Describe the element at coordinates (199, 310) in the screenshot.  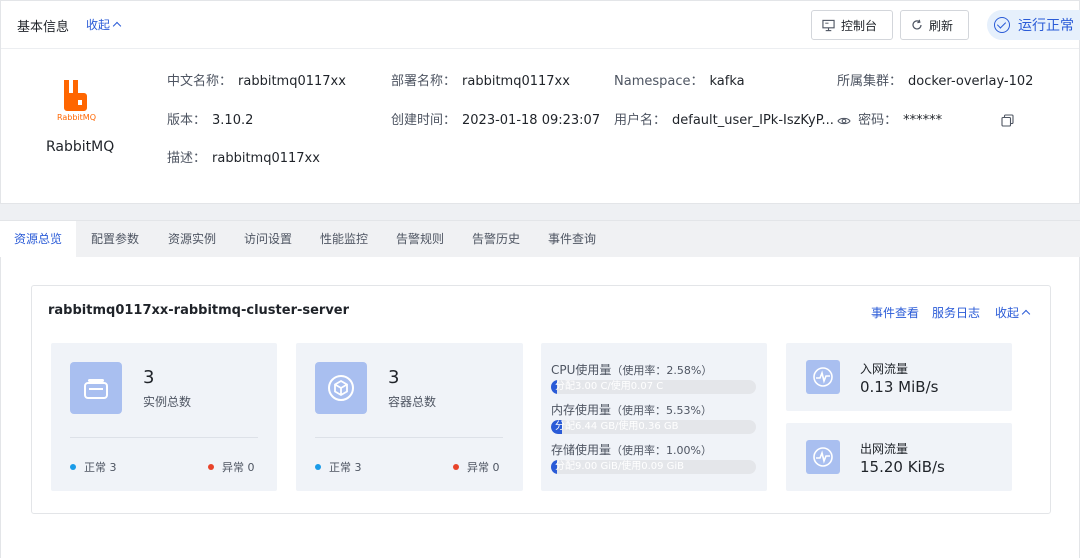
I see `panel-title: rabbitmq0117xx-rabbitmq-cluster-server` at that location.